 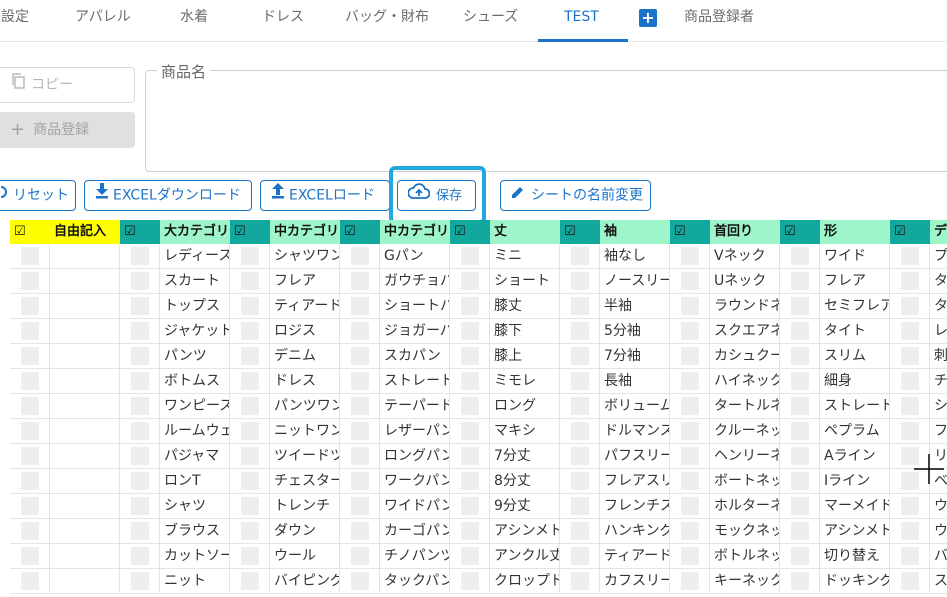 I want to click on rename-sheet-button: シートの名前変更, so click(x=575, y=195).